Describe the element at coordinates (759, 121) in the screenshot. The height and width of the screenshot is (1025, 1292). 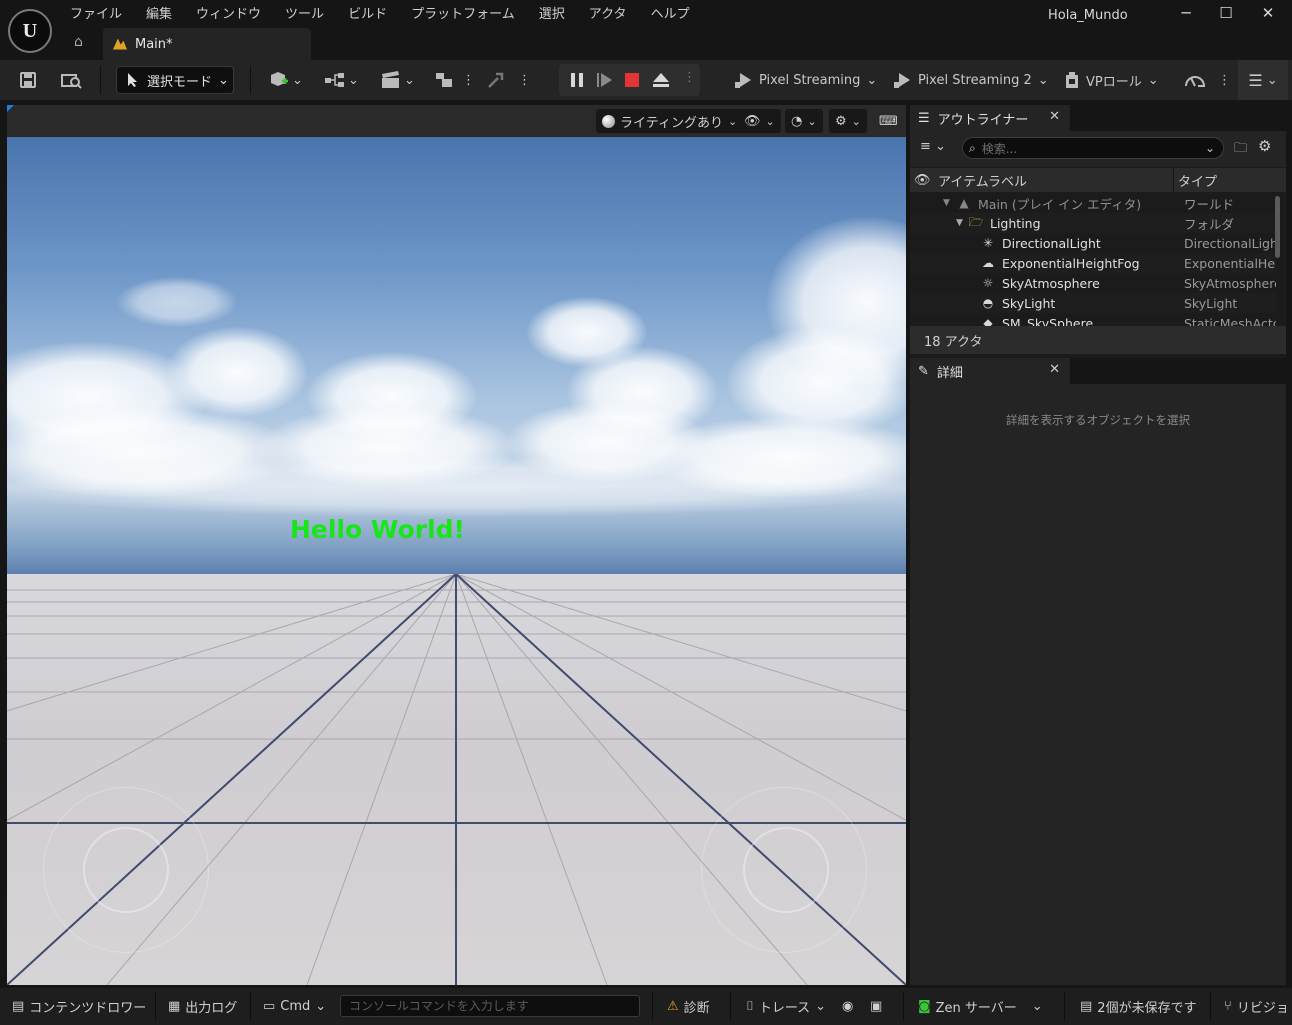
I see `show-flags-dropdown: 👁 ⌄` at that location.